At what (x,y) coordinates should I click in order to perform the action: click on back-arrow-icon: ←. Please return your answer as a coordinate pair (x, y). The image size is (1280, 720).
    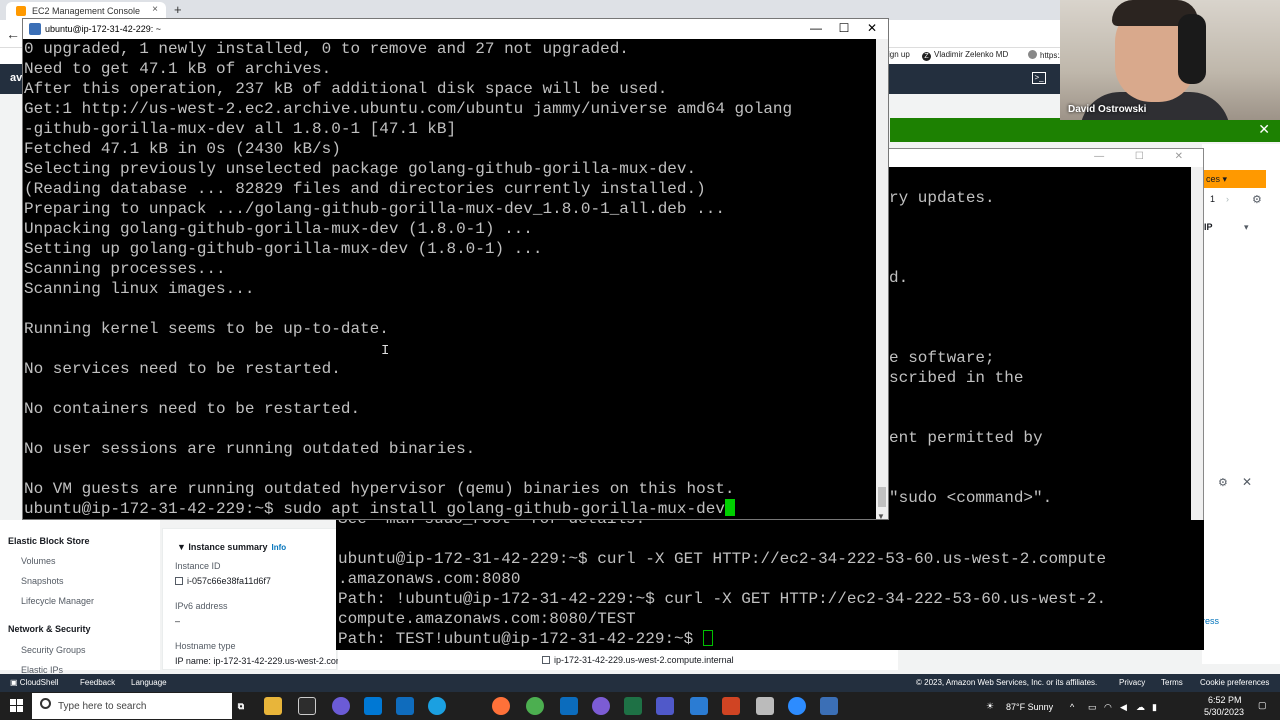
    Looking at the image, I should click on (13, 34).